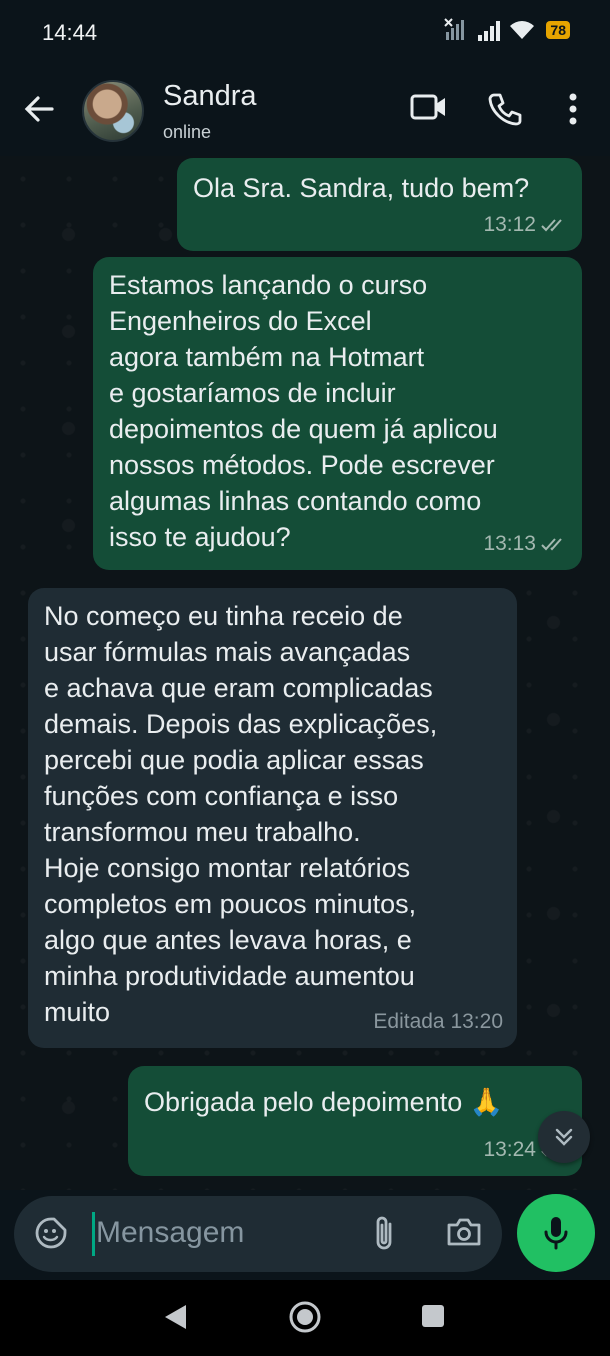 This screenshot has width=610, height=1356. I want to click on composer, so click(305, 1235).